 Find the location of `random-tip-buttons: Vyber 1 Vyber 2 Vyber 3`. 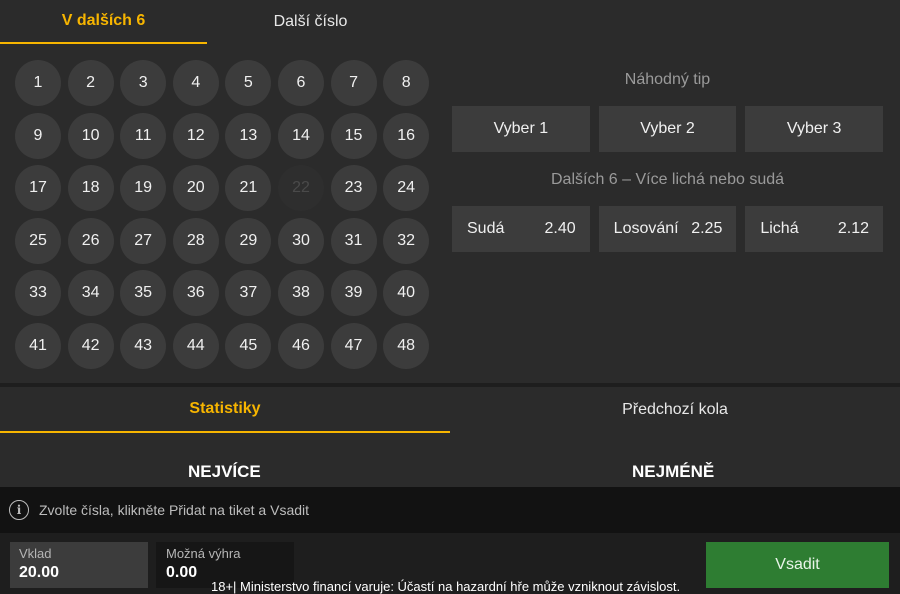

random-tip-buttons: Vyber 1 Vyber 2 Vyber 3 is located at coordinates (668, 129).